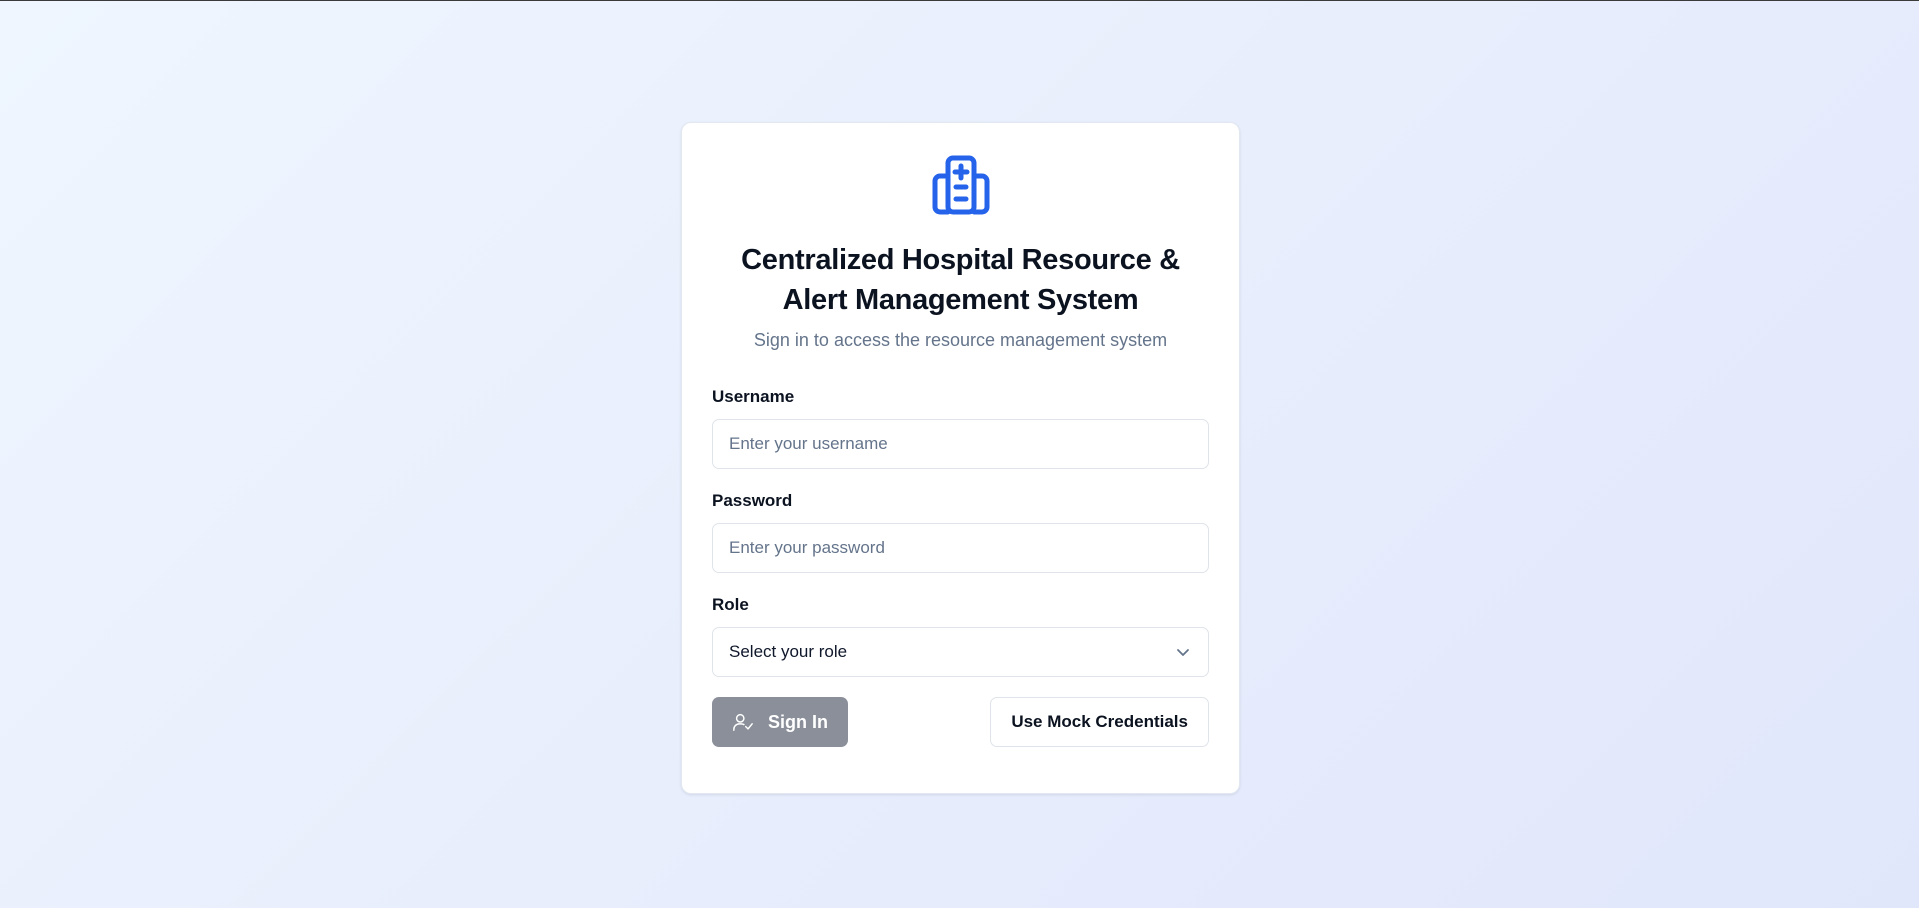  I want to click on password-field: Password, so click(960, 532).